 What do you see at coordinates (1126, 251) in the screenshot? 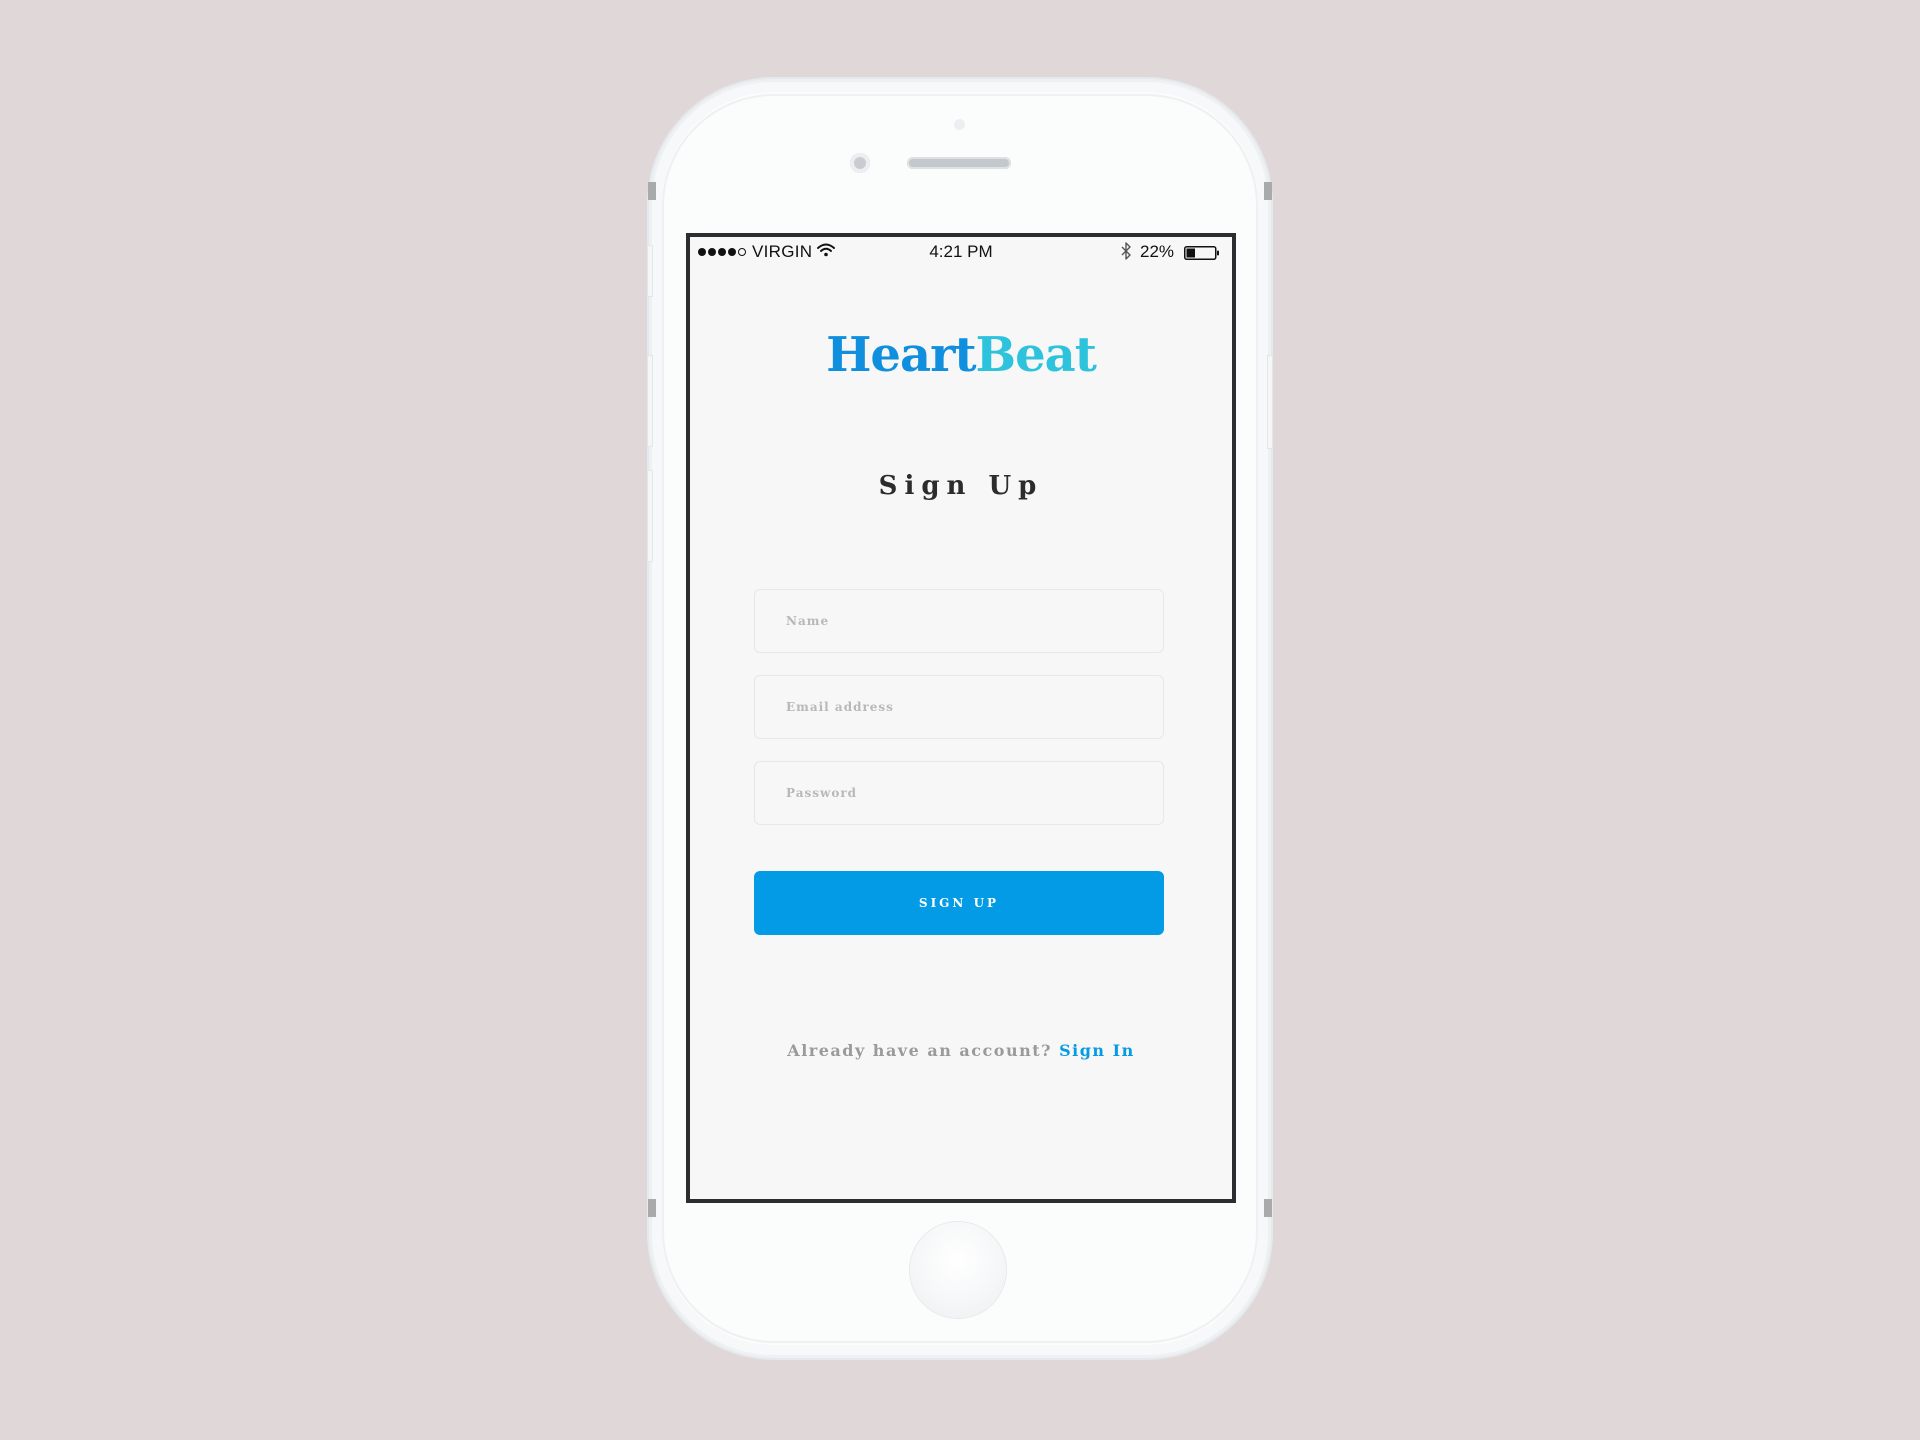
I see `bluetooth-icon` at bounding box center [1126, 251].